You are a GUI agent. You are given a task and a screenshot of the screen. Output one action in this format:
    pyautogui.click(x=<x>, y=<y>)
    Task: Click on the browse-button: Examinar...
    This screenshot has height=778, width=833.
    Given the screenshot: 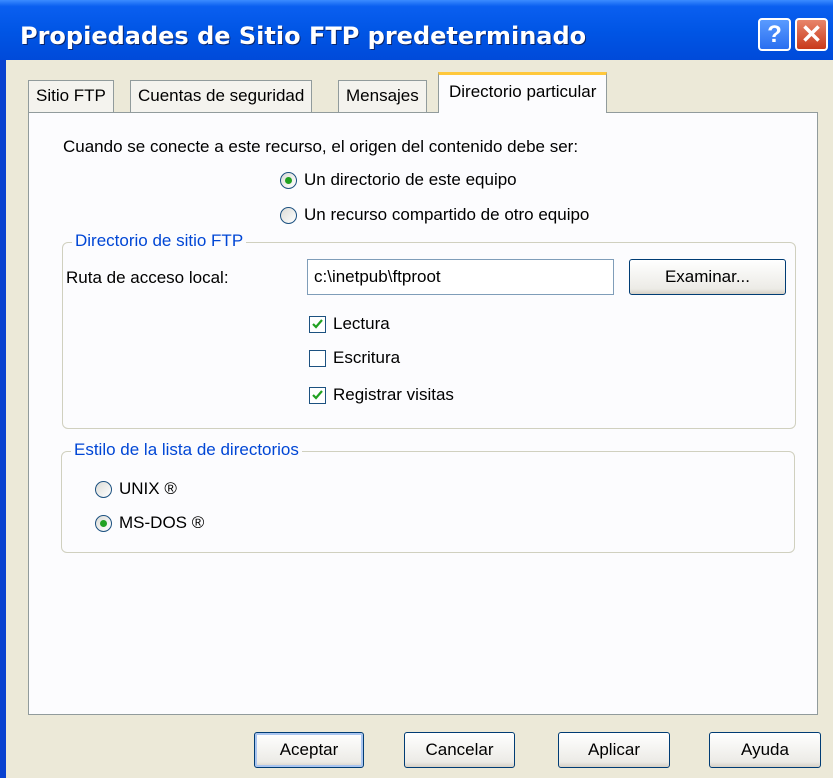 What is the action you would take?
    pyautogui.click(x=707, y=277)
    